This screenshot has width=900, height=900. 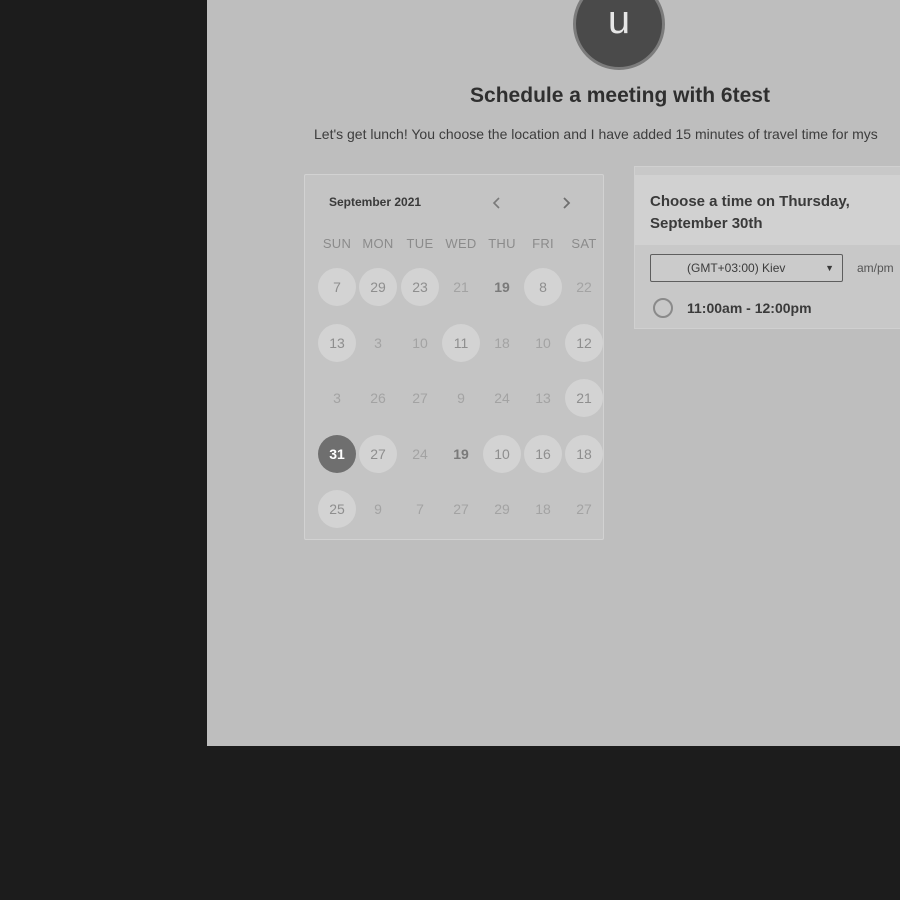 What do you see at coordinates (375, 202) in the screenshot?
I see `calendar-month-label: September 2021` at bounding box center [375, 202].